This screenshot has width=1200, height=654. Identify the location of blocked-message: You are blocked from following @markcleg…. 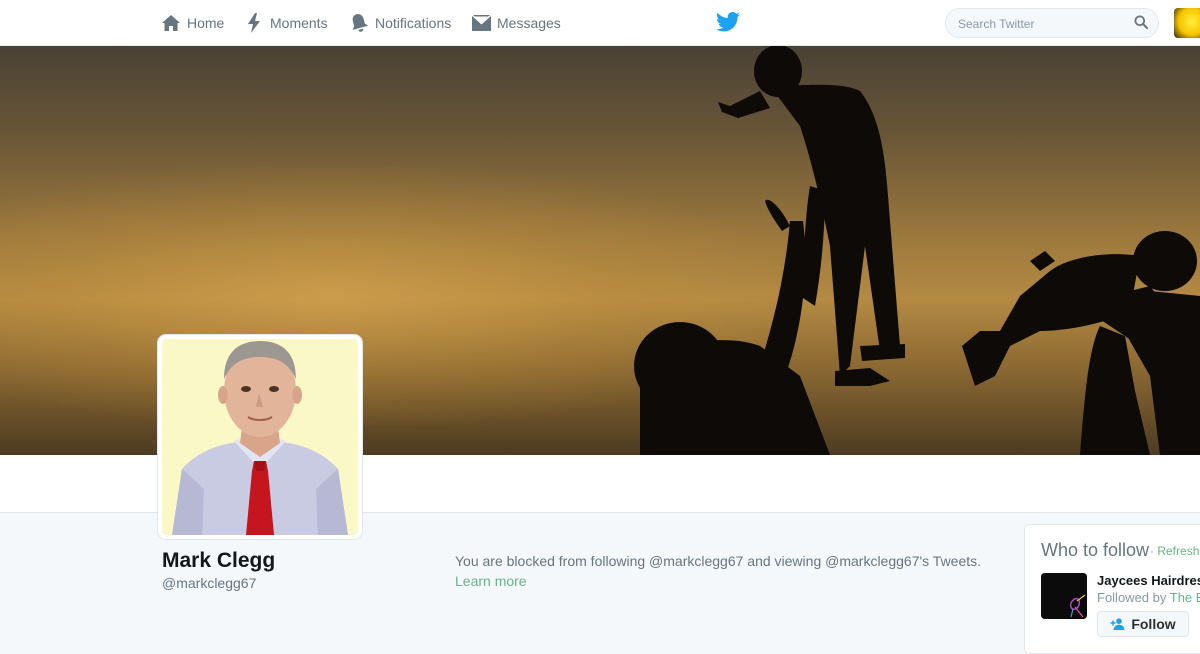
(718, 561).